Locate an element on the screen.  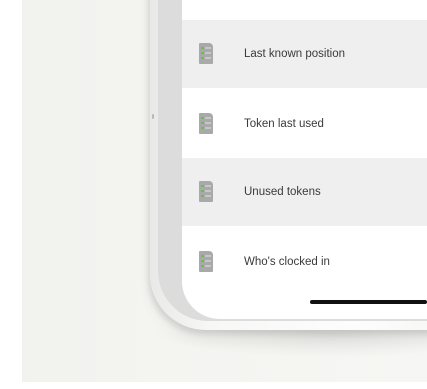
list-item-label: Token last used is located at coordinates (284, 124).